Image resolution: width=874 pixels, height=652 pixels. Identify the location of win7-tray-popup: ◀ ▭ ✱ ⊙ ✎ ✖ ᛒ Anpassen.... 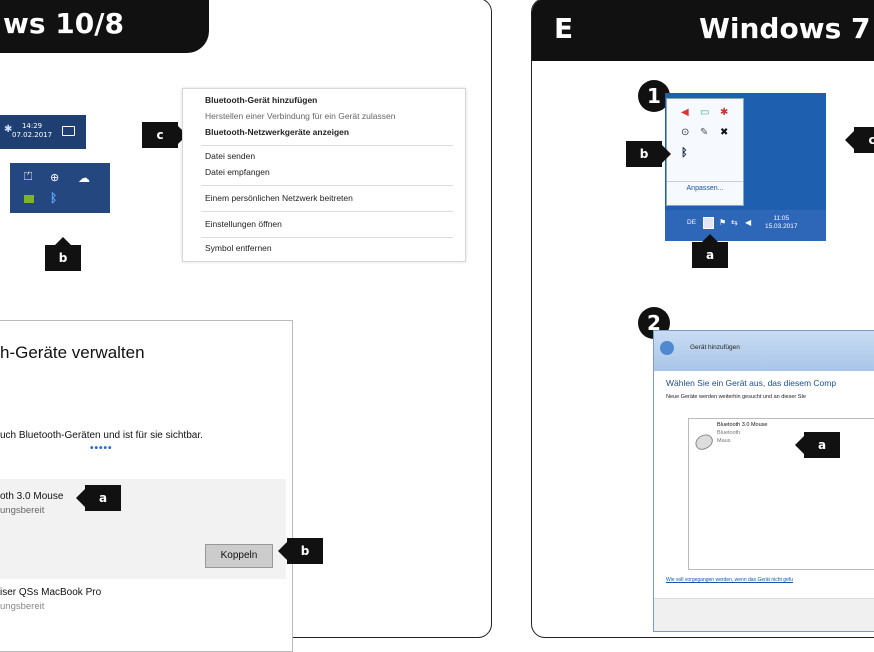
(705, 152).